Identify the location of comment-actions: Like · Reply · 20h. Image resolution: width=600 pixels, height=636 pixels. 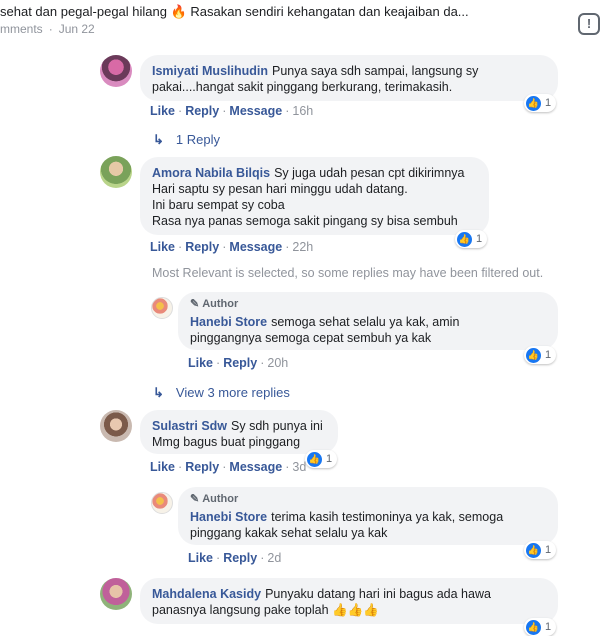
(238, 363).